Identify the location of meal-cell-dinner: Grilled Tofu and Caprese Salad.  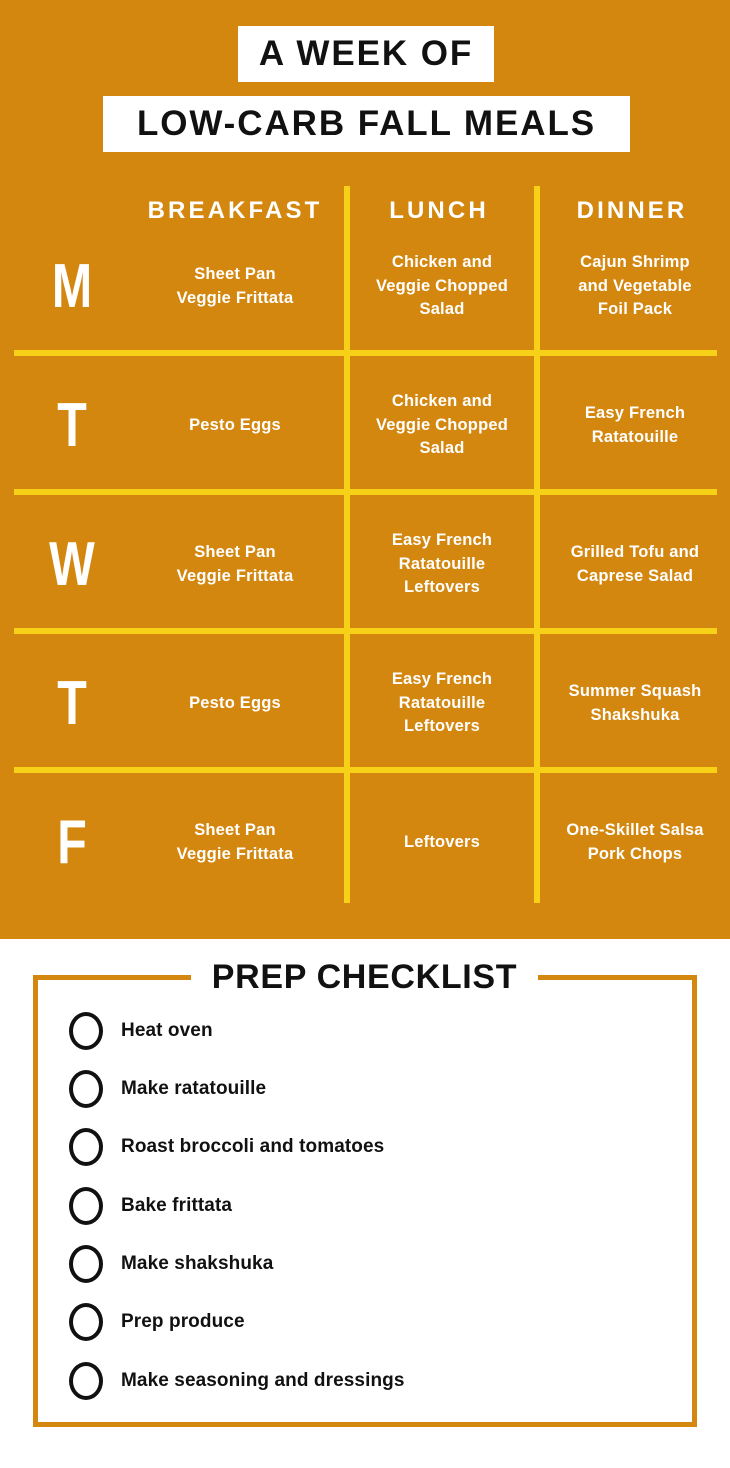
(635, 563).